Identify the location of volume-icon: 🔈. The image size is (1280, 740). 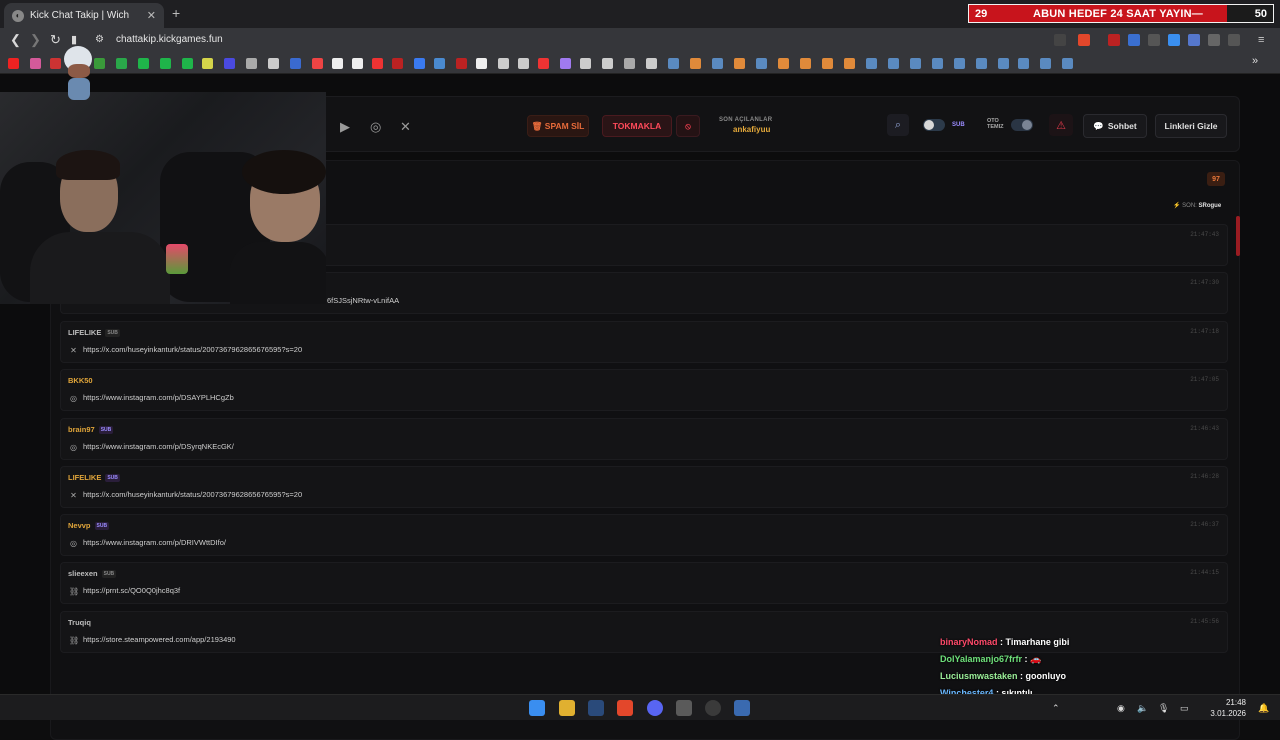
(1142, 708).